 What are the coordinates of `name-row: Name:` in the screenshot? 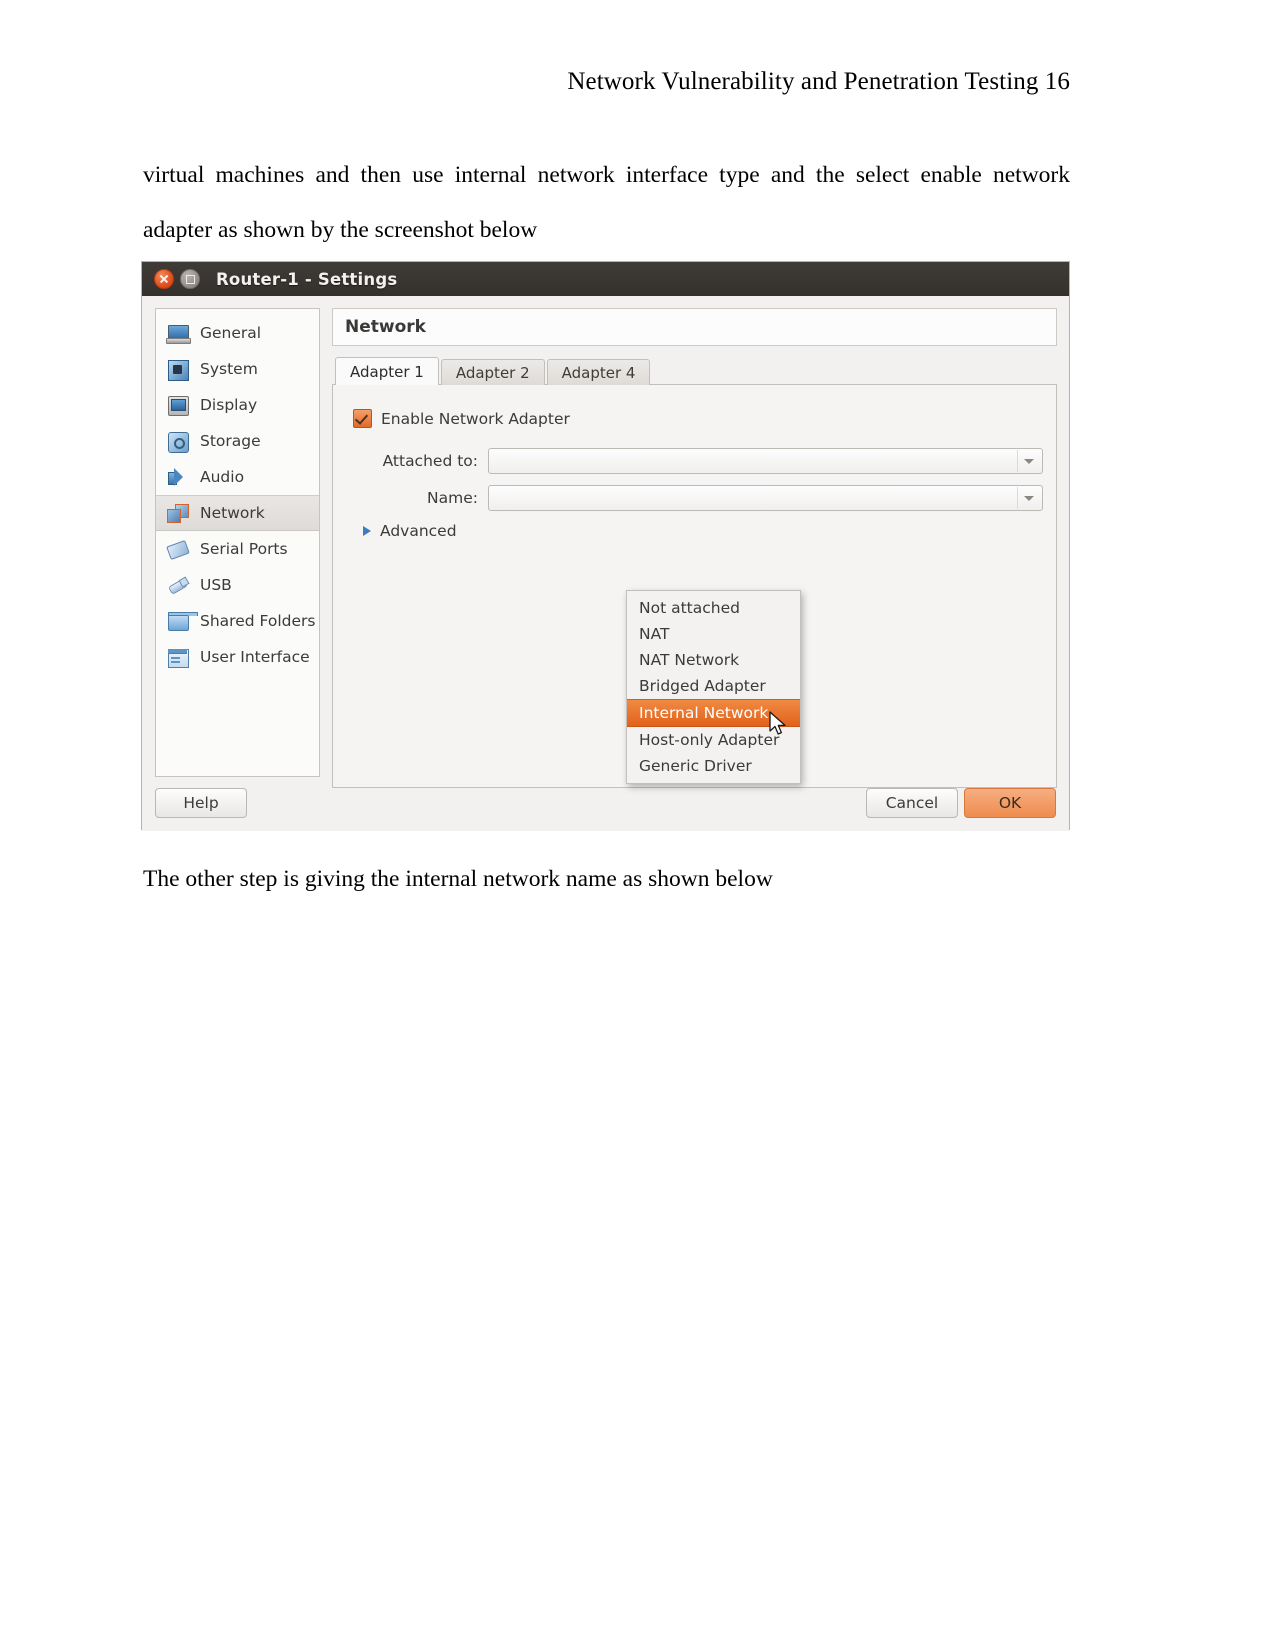 It's located at (698, 498).